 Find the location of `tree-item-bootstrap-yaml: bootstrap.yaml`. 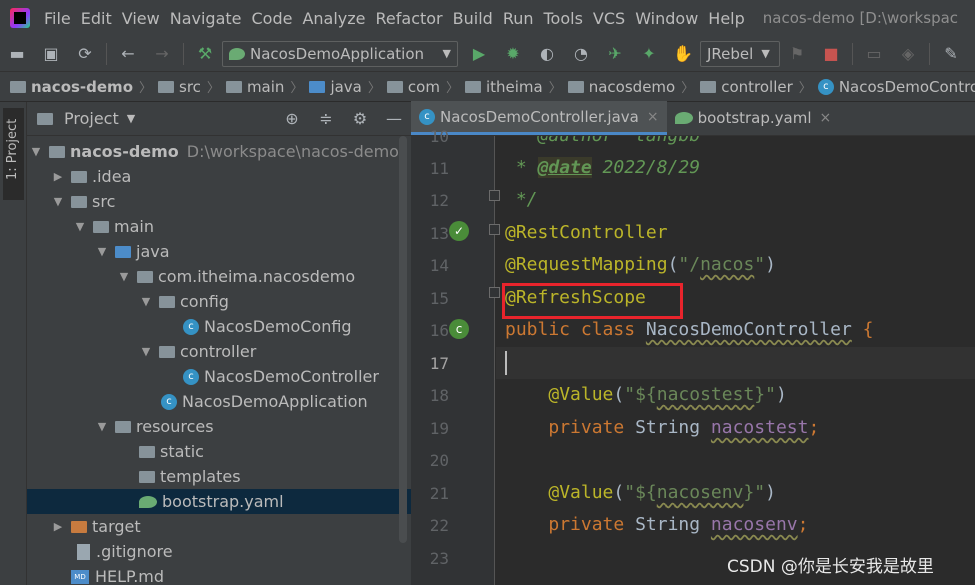

tree-item-bootstrap-yaml: bootstrap.yaml is located at coordinates (219, 501).